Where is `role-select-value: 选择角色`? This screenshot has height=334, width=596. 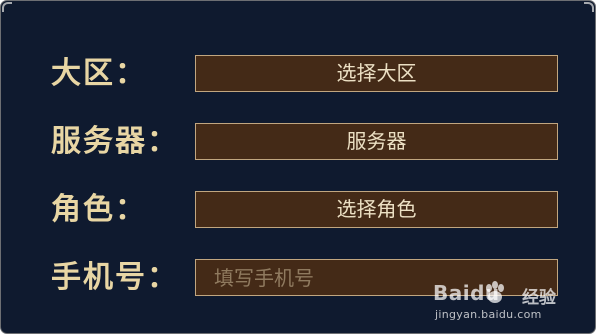
role-select-value: 选择角色 is located at coordinates (376, 209).